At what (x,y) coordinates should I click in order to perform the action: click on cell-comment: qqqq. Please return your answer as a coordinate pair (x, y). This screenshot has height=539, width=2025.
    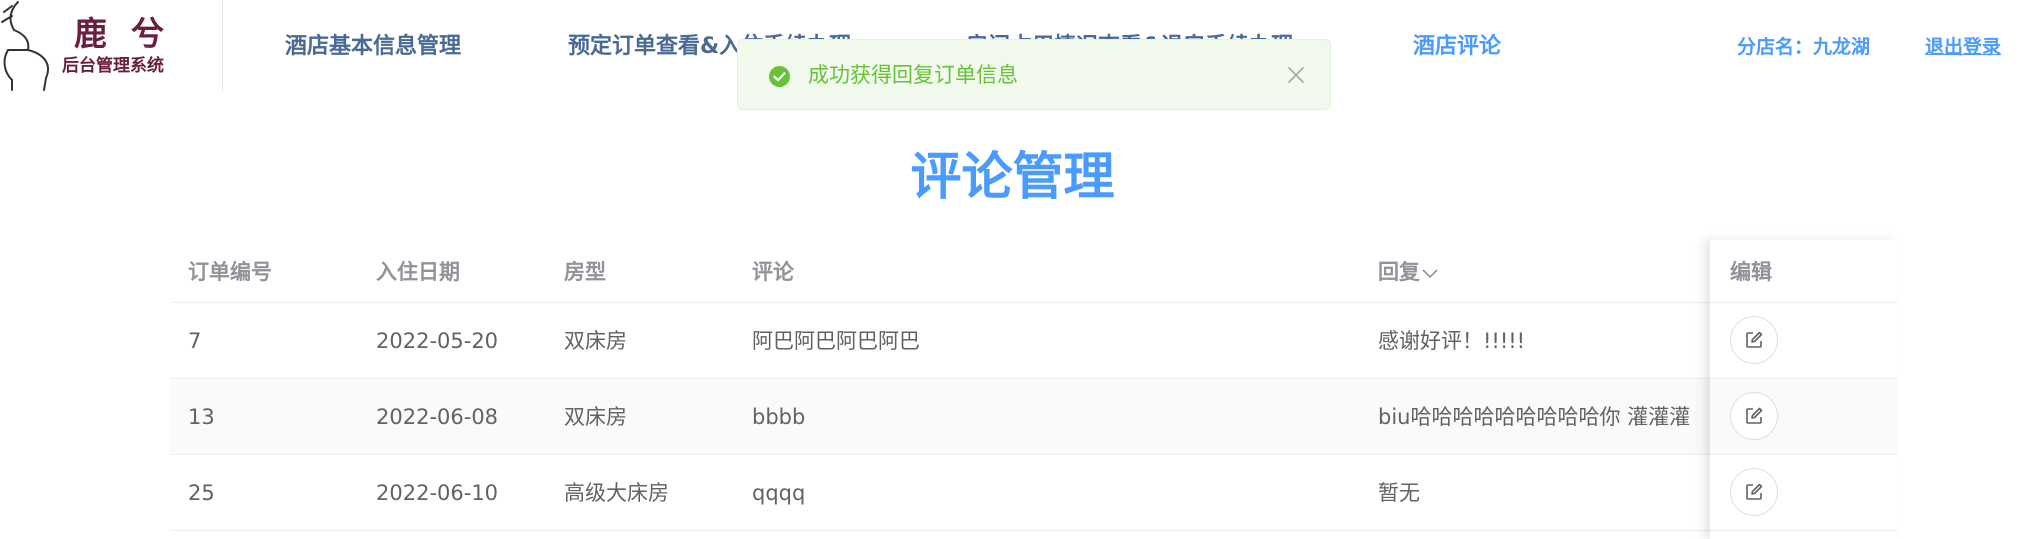
    Looking at the image, I should click on (779, 493).